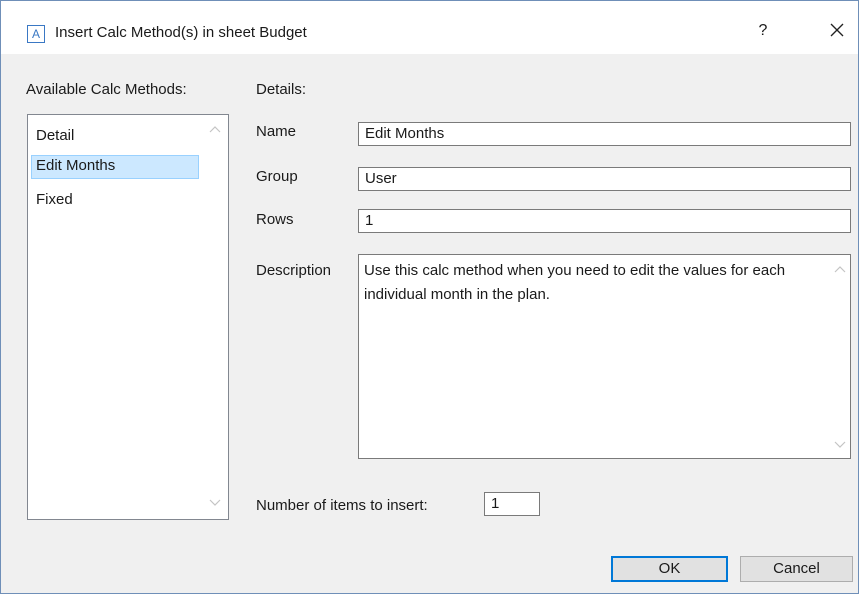  What do you see at coordinates (512, 504) in the screenshot?
I see `items-to-insert-field: 1` at bounding box center [512, 504].